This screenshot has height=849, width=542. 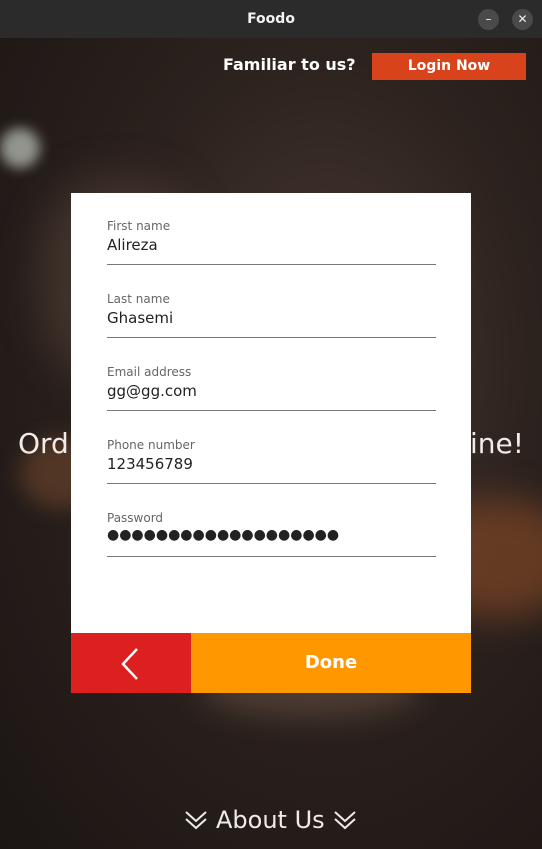 I want to click on chevron-left-icon, so click(x=129, y=664).